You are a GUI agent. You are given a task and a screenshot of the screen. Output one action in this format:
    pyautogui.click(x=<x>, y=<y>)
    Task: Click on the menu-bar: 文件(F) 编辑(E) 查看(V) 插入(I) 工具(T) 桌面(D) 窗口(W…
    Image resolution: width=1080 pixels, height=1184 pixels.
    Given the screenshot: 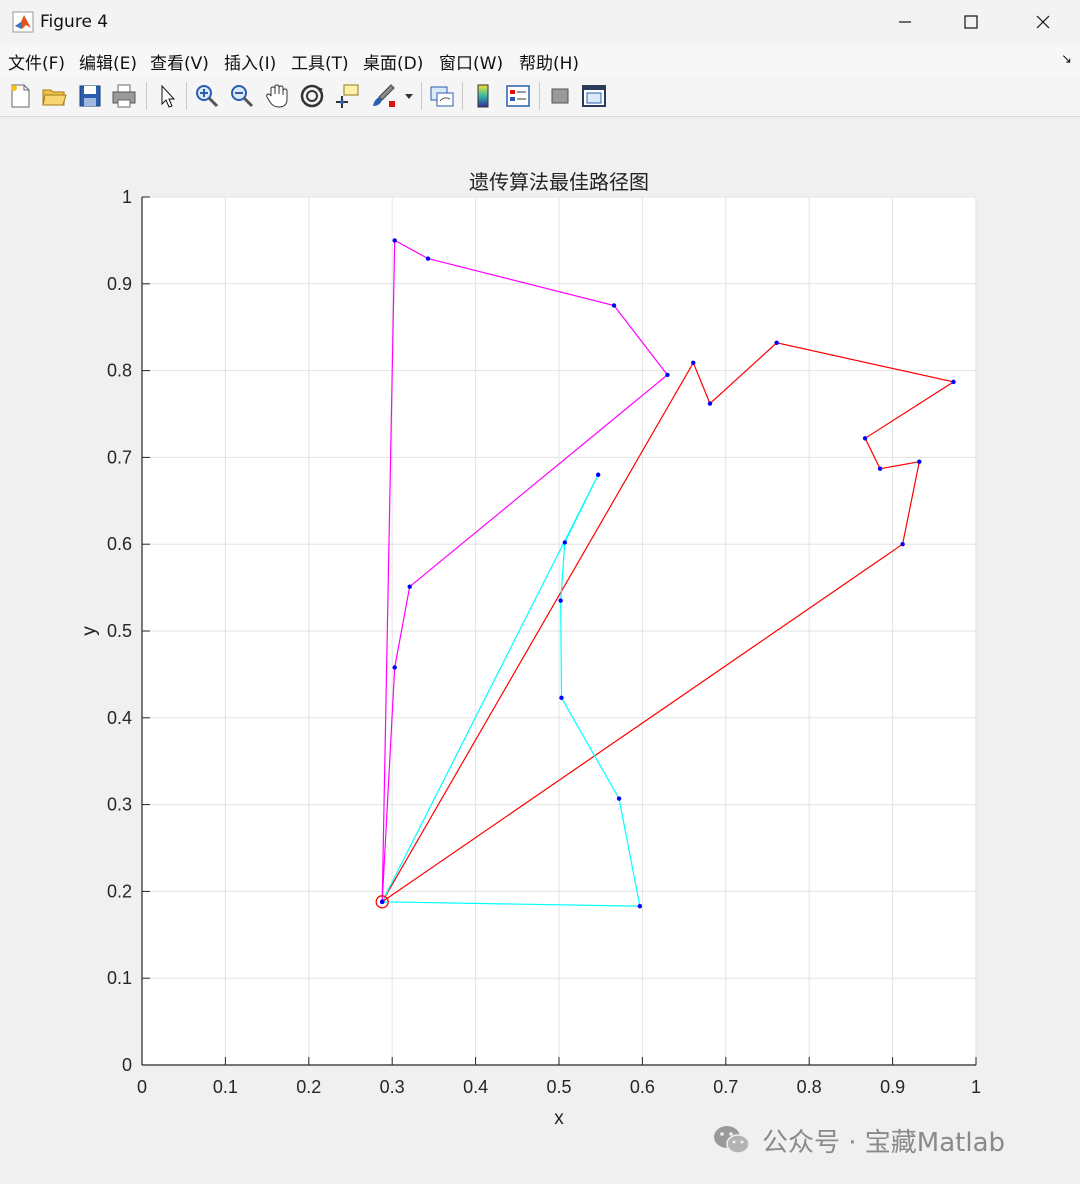 What is the action you would take?
    pyautogui.click(x=540, y=60)
    